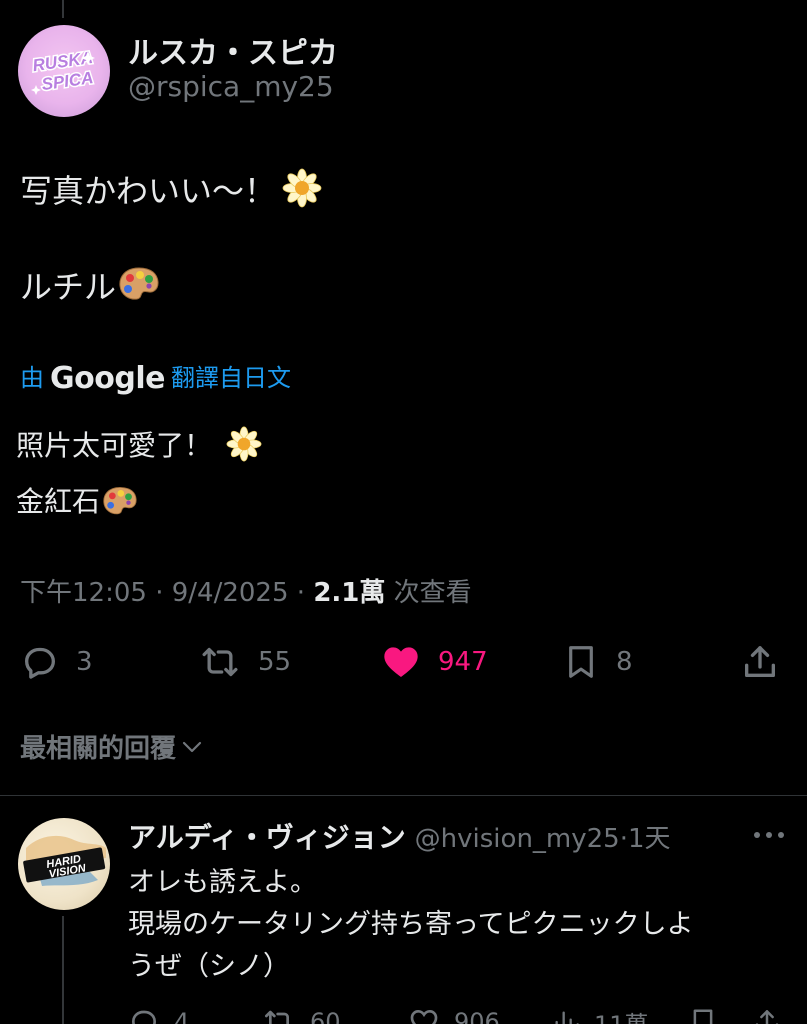 The width and height of the screenshot is (807, 1024). What do you see at coordinates (231, 86) in the screenshot?
I see `author-handle: @rspica_my25` at bounding box center [231, 86].